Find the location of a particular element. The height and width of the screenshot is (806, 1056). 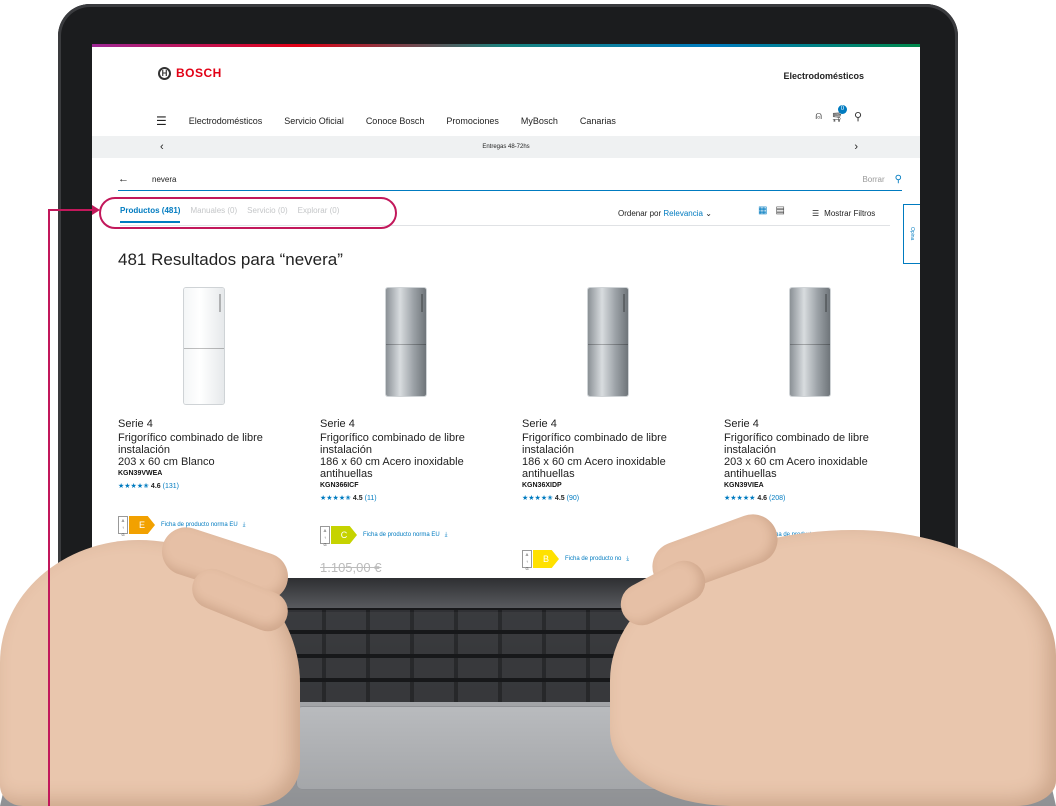

search-input: nevera is located at coordinates (501, 179).